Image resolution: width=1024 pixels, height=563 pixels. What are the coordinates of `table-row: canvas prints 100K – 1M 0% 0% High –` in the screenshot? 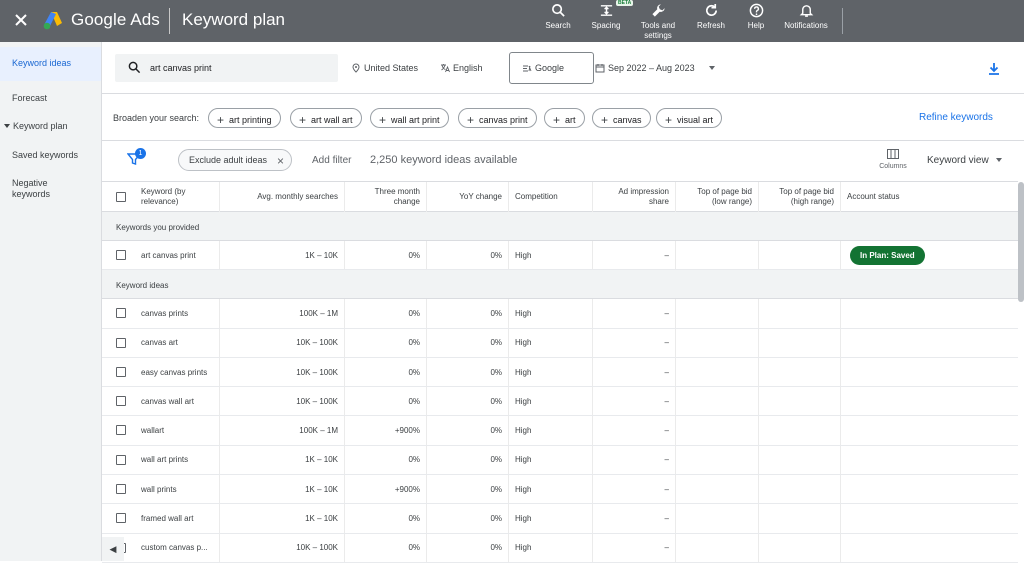 It's located at (560, 314).